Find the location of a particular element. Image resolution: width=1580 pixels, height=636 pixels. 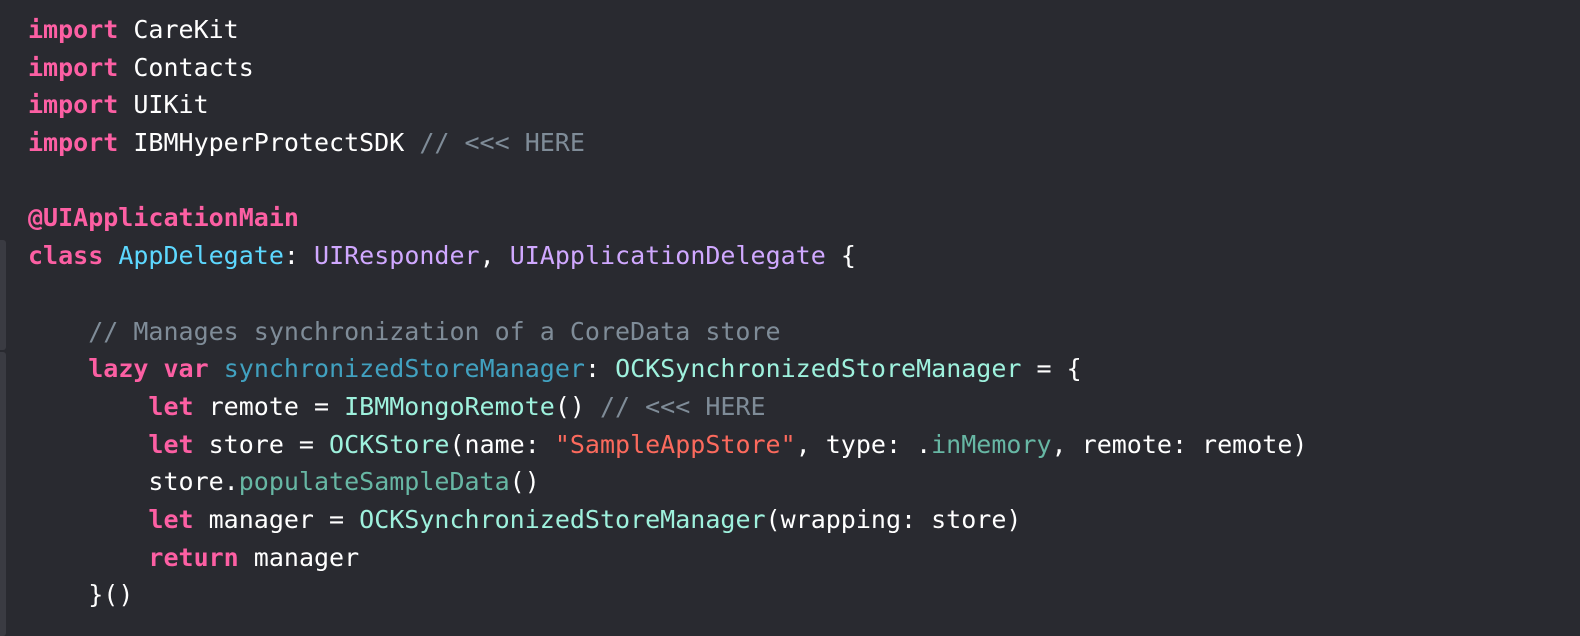

code-token-proj-type: IBMMongoRemote is located at coordinates (449, 406).